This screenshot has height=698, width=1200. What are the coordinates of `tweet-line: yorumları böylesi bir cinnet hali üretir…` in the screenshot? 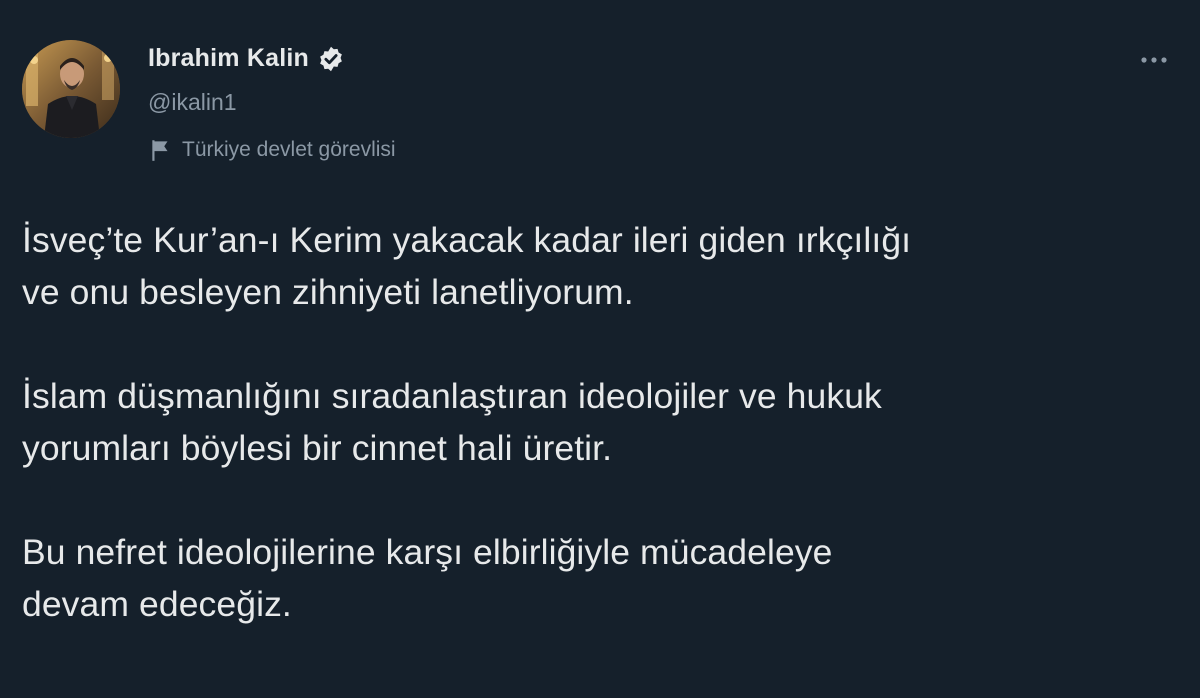 It's located at (317, 448).